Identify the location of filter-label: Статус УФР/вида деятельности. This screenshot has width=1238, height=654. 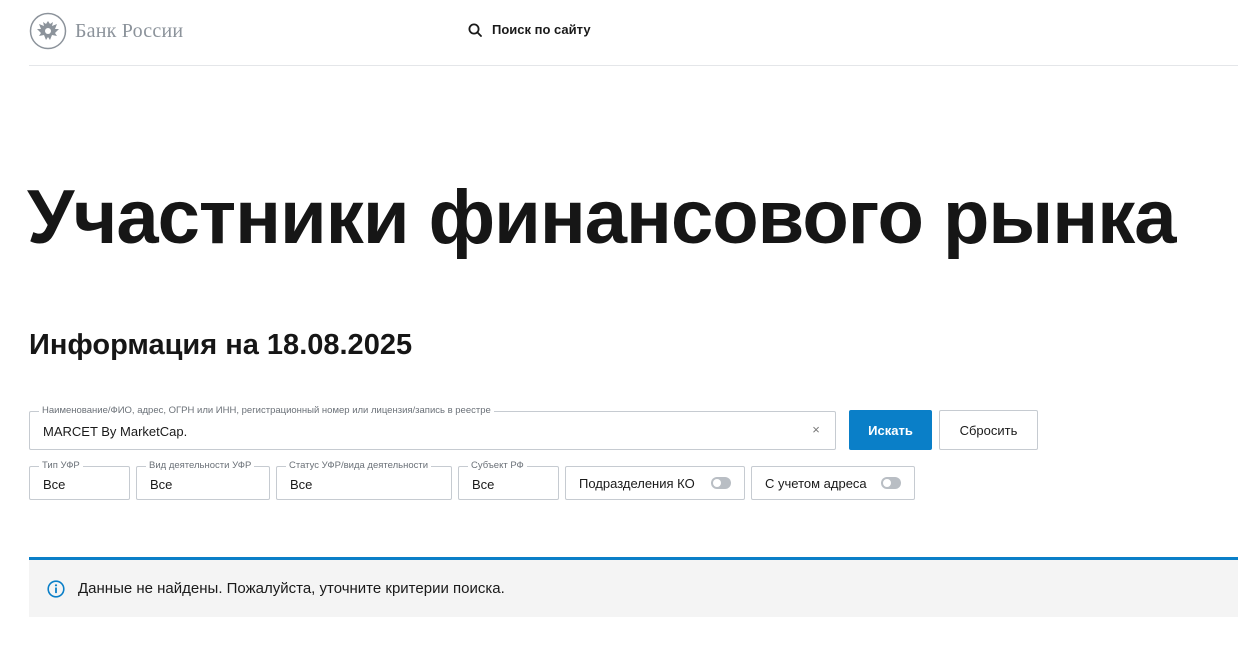
(359, 466).